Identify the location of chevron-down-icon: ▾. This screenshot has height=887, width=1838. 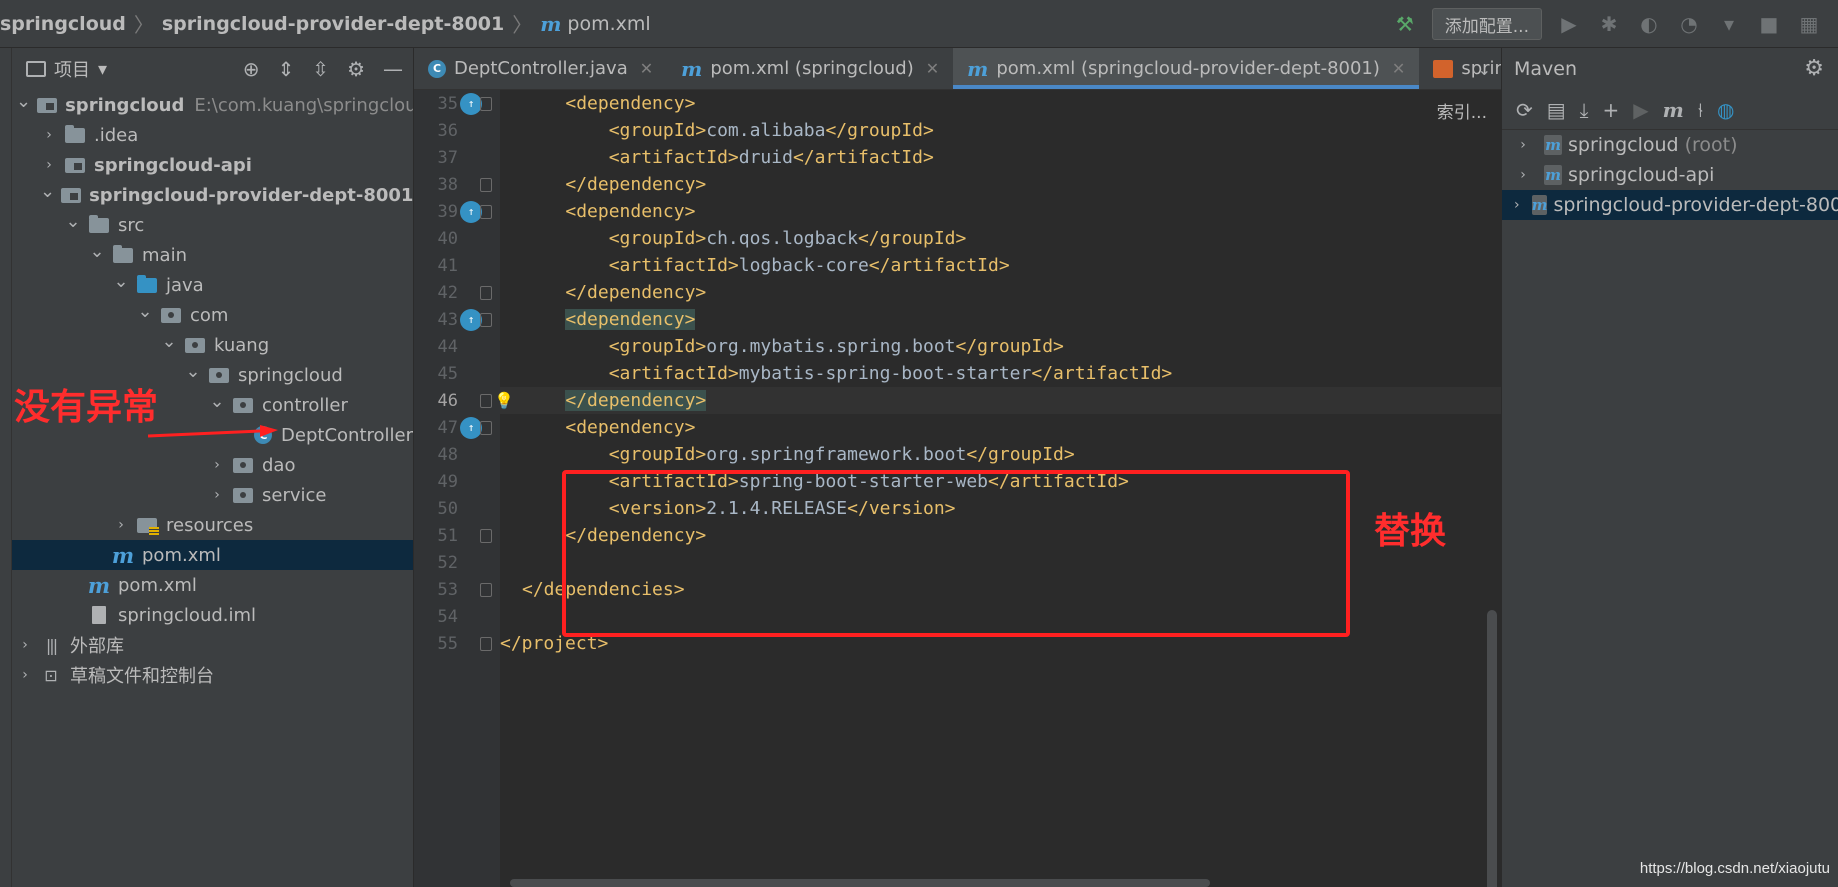
(1729, 24).